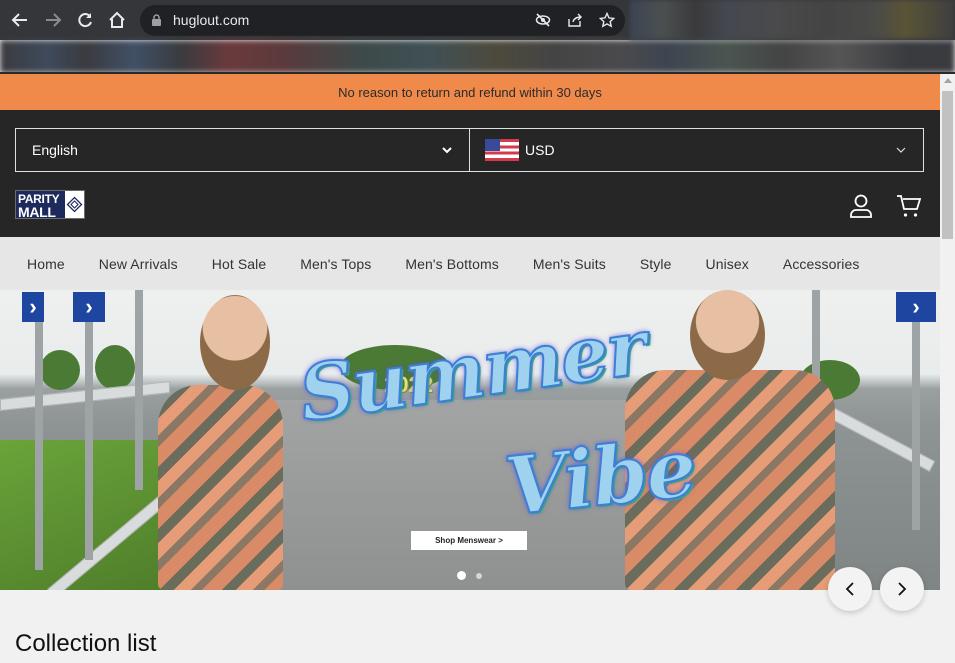 The image size is (955, 663). I want to click on menu-item-style: Style, so click(656, 264).